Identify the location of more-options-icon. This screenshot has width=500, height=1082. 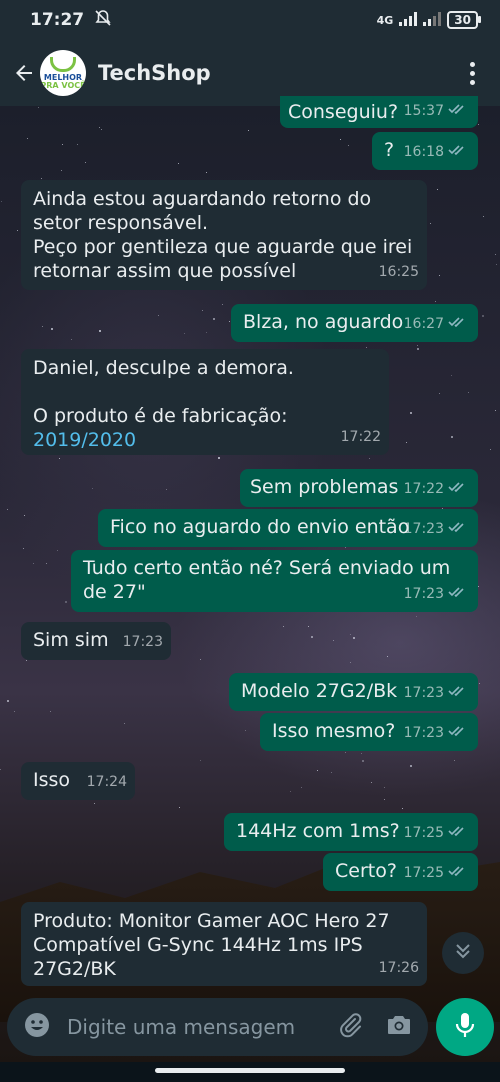
(472, 73).